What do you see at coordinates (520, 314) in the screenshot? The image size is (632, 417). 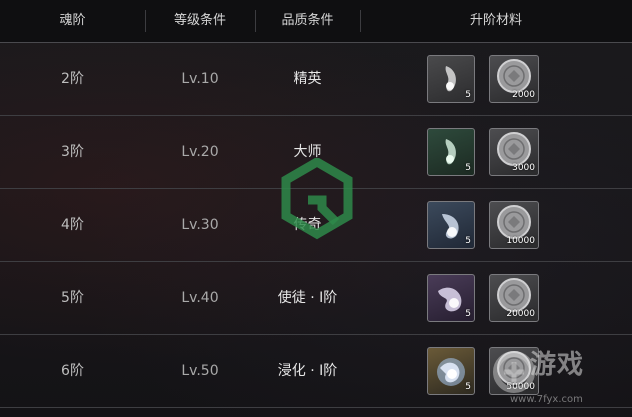 I see `coin-quantity: 20000` at bounding box center [520, 314].